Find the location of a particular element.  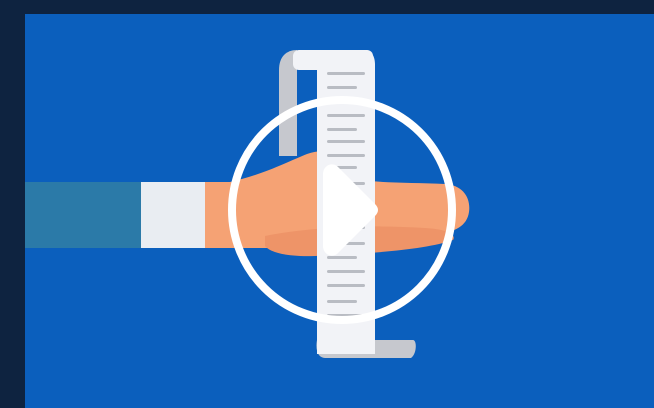

sleeve is located at coordinates (85, 215).